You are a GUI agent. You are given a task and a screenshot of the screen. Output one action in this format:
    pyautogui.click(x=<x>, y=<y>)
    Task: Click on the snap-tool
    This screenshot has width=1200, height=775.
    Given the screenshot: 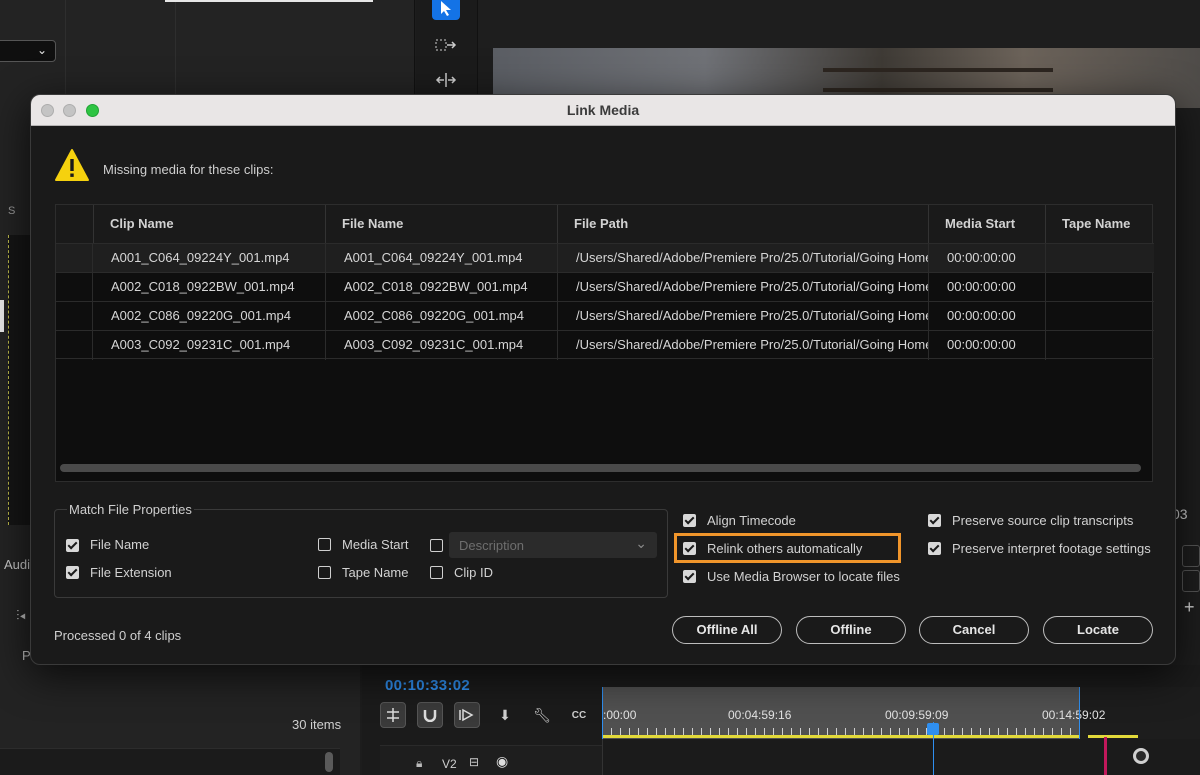 What is the action you would take?
    pyautogui.click(x=430, y=715)
    